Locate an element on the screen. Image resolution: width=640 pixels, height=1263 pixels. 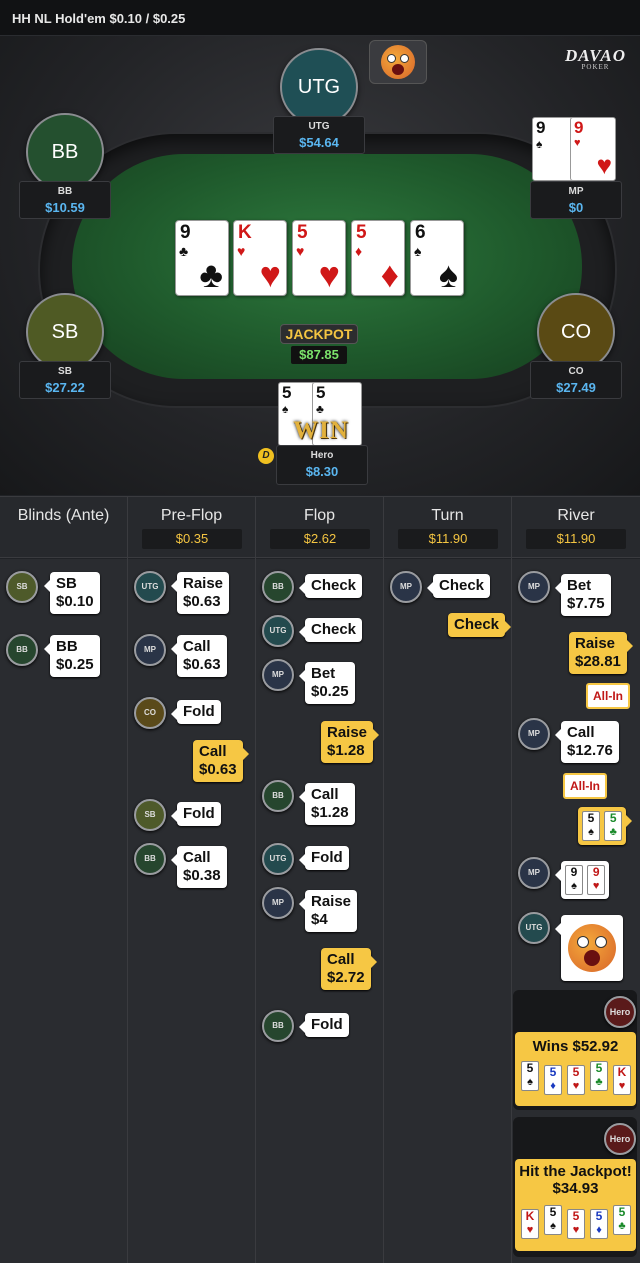
hero-action-bubble: Raise $28.81 is located at coordinates (601, 653).